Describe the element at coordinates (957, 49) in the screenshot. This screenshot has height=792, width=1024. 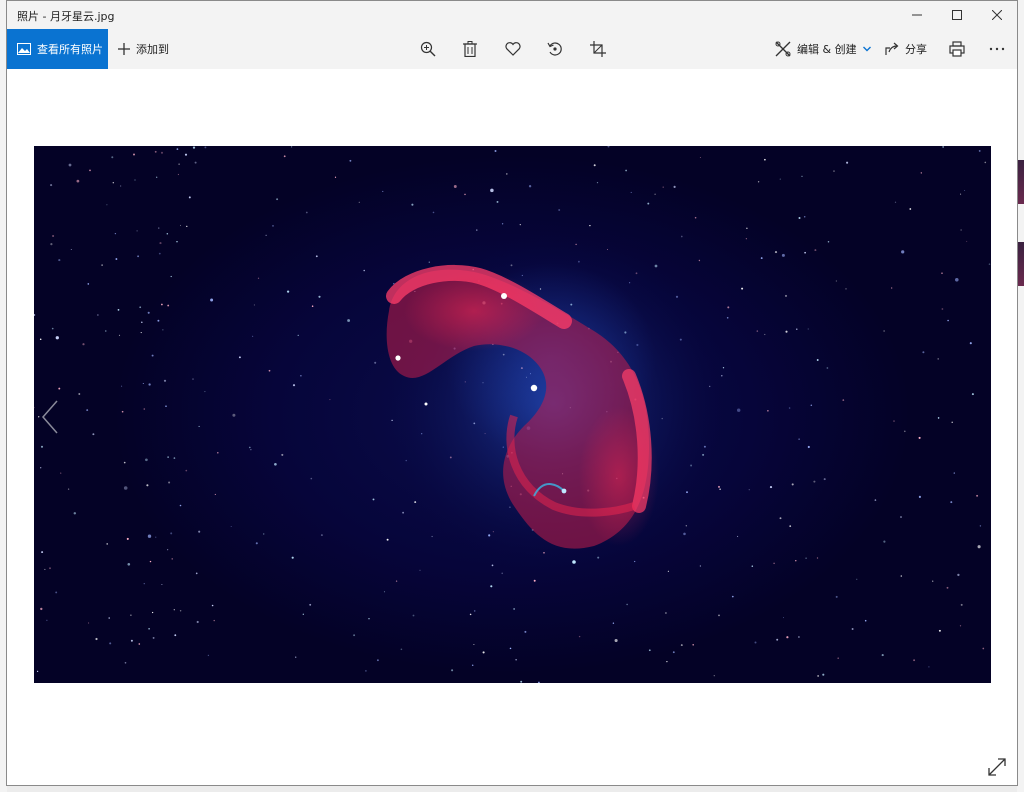
I see `print-button` at that location.